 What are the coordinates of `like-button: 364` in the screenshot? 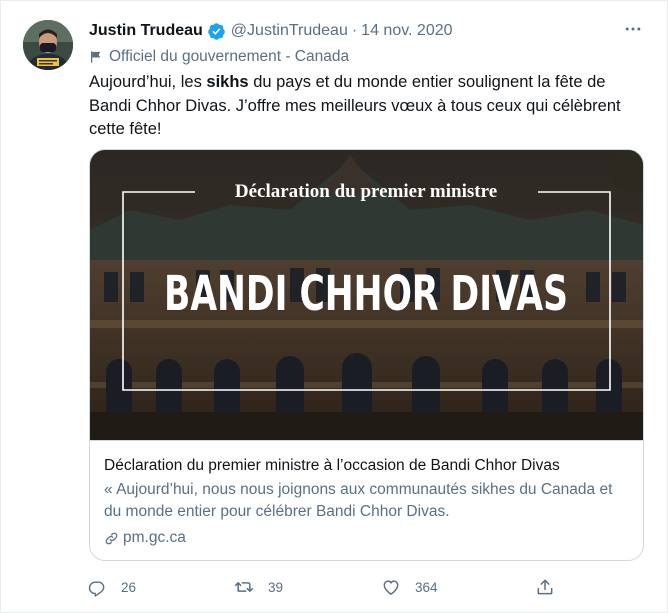 It's located at (409, 587).